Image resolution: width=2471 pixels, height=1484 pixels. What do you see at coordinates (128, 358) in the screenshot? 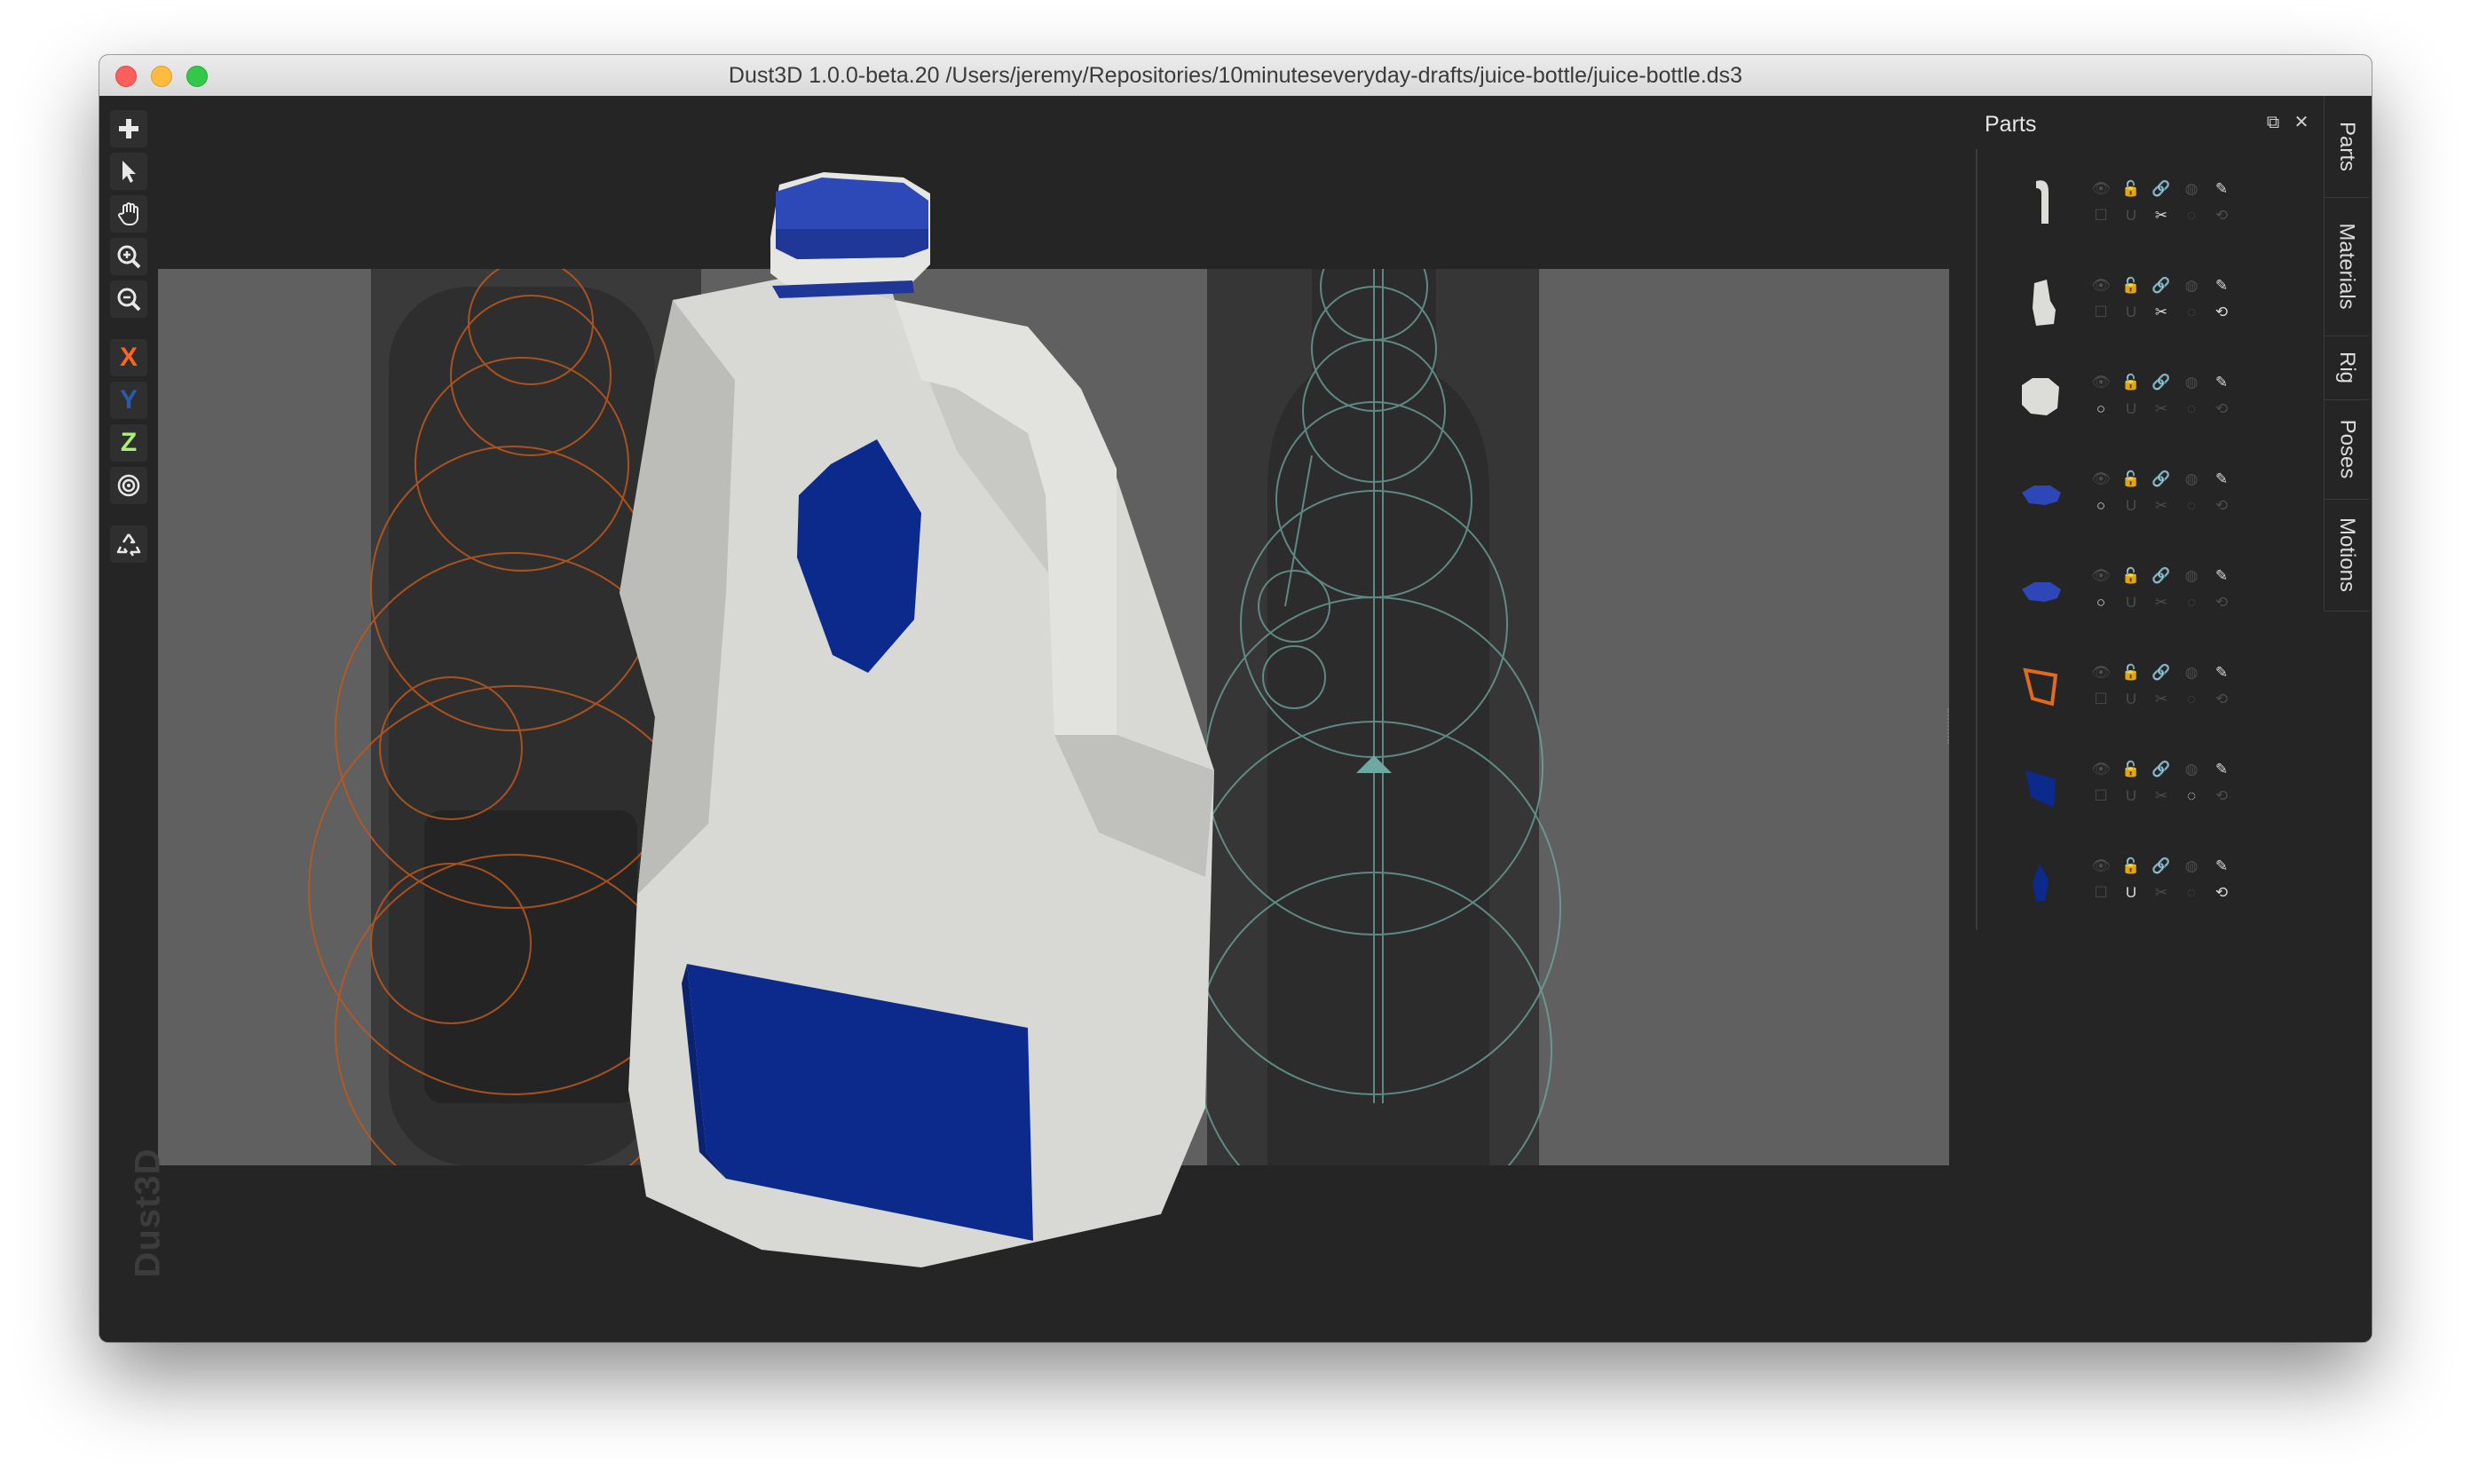
I see `x-axis-lock-button: X` at bounding box center [128, 358].